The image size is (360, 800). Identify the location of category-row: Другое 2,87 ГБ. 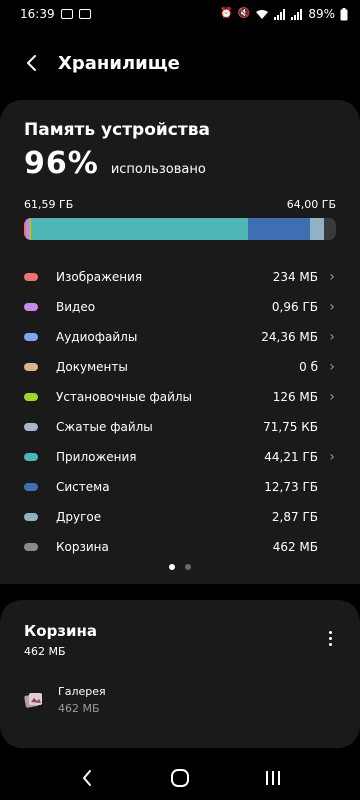
(180, 517).